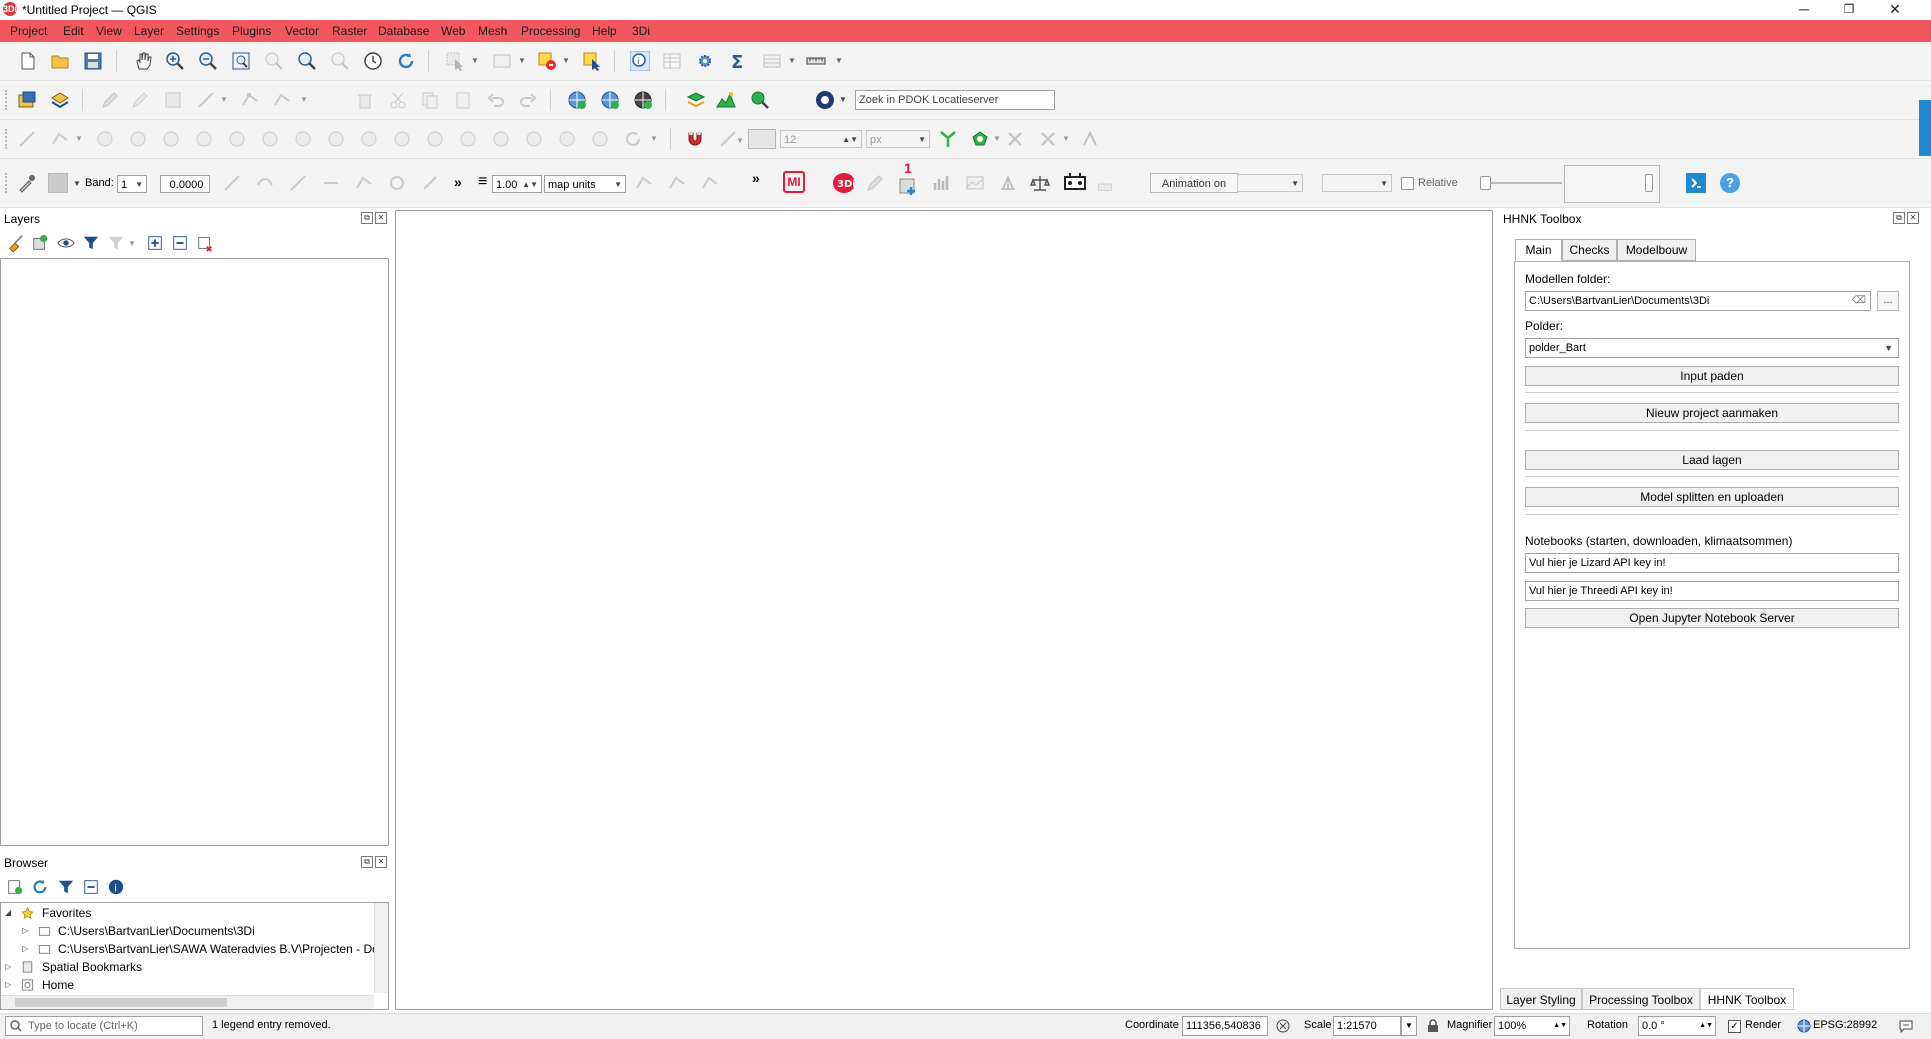  Describe the element at coordinates (821, 139) in the screenshot. I see `snap-tolerance-input: 12 ▲▼` at that location.